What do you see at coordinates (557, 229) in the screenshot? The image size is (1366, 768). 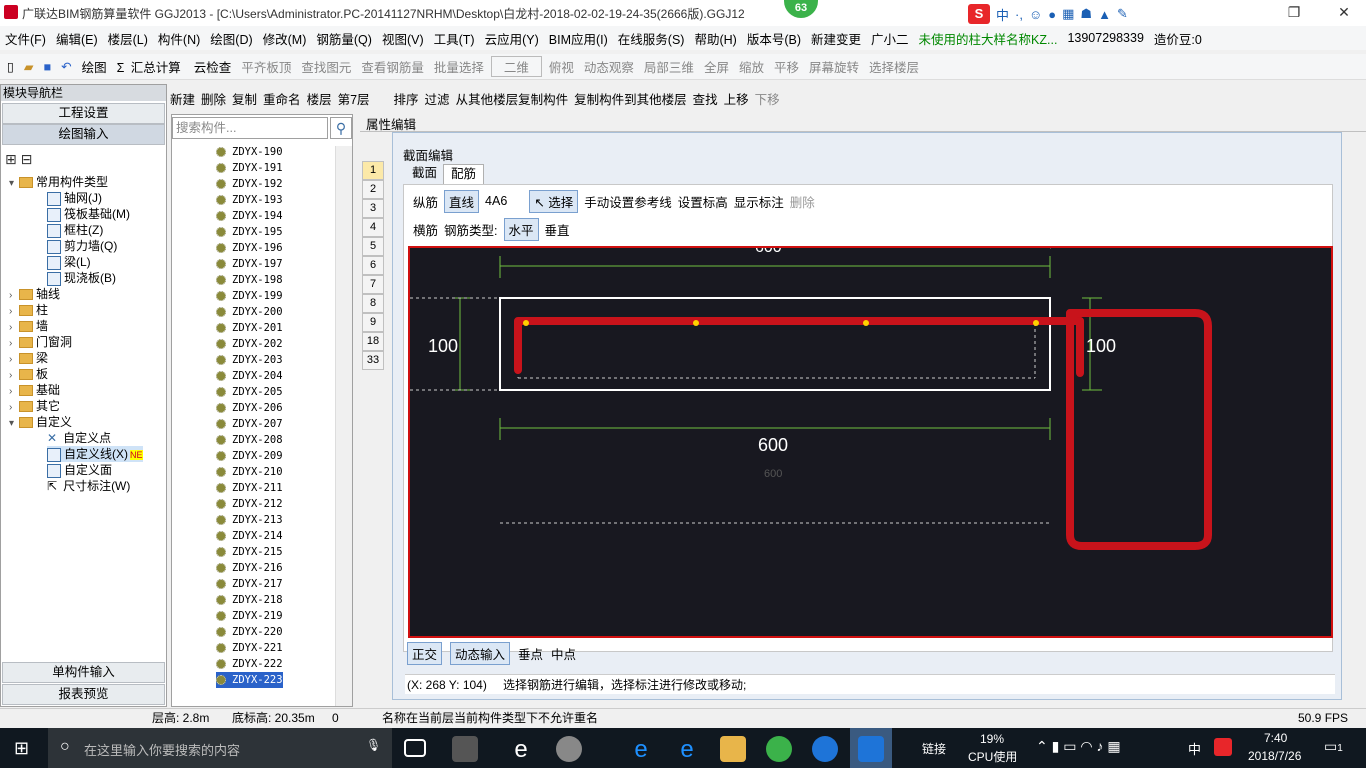 I see `vertical-button: 垂直` at bounding box center [557, 229].